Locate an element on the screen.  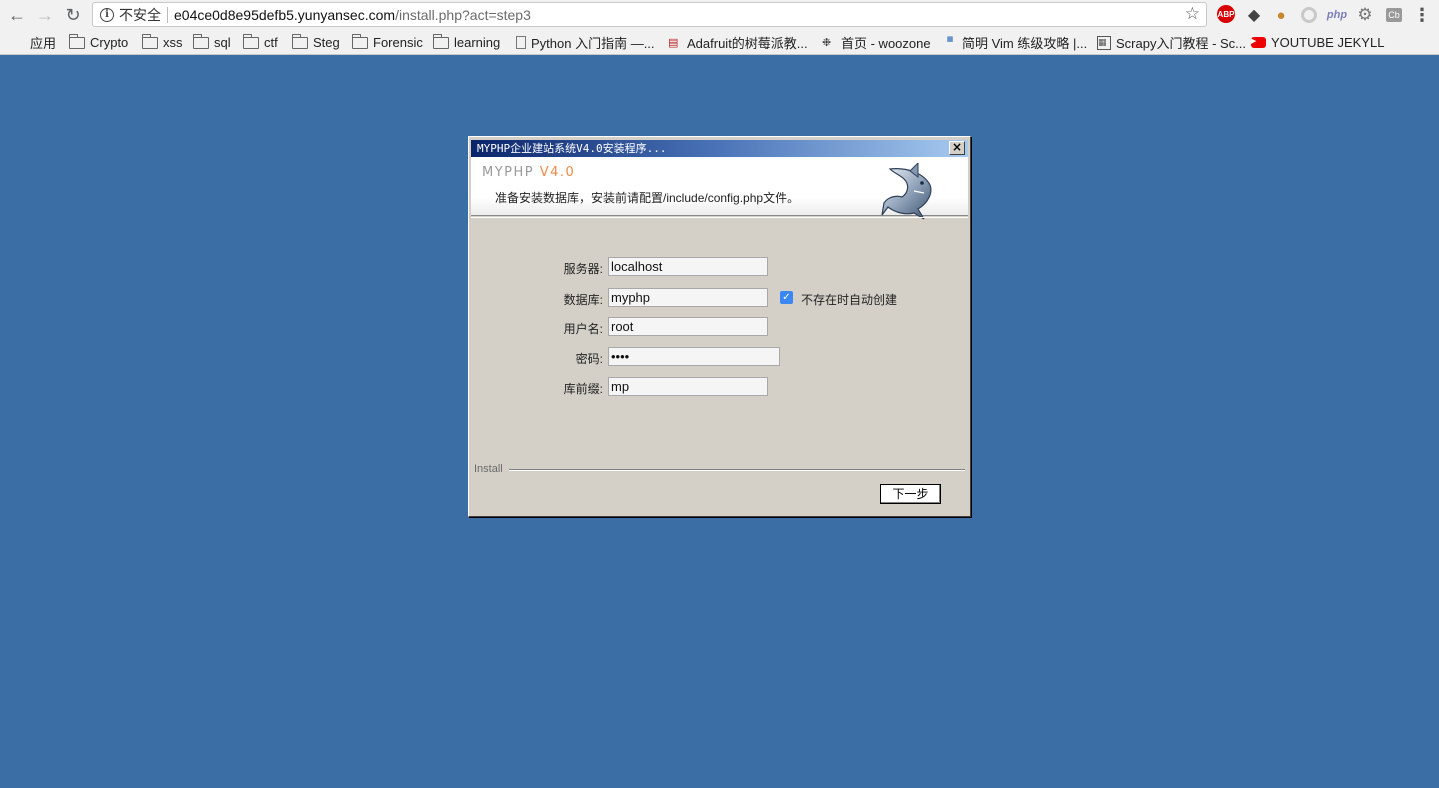
bookmark-star-icon: ☆ is located at coordinates (1192, 14).